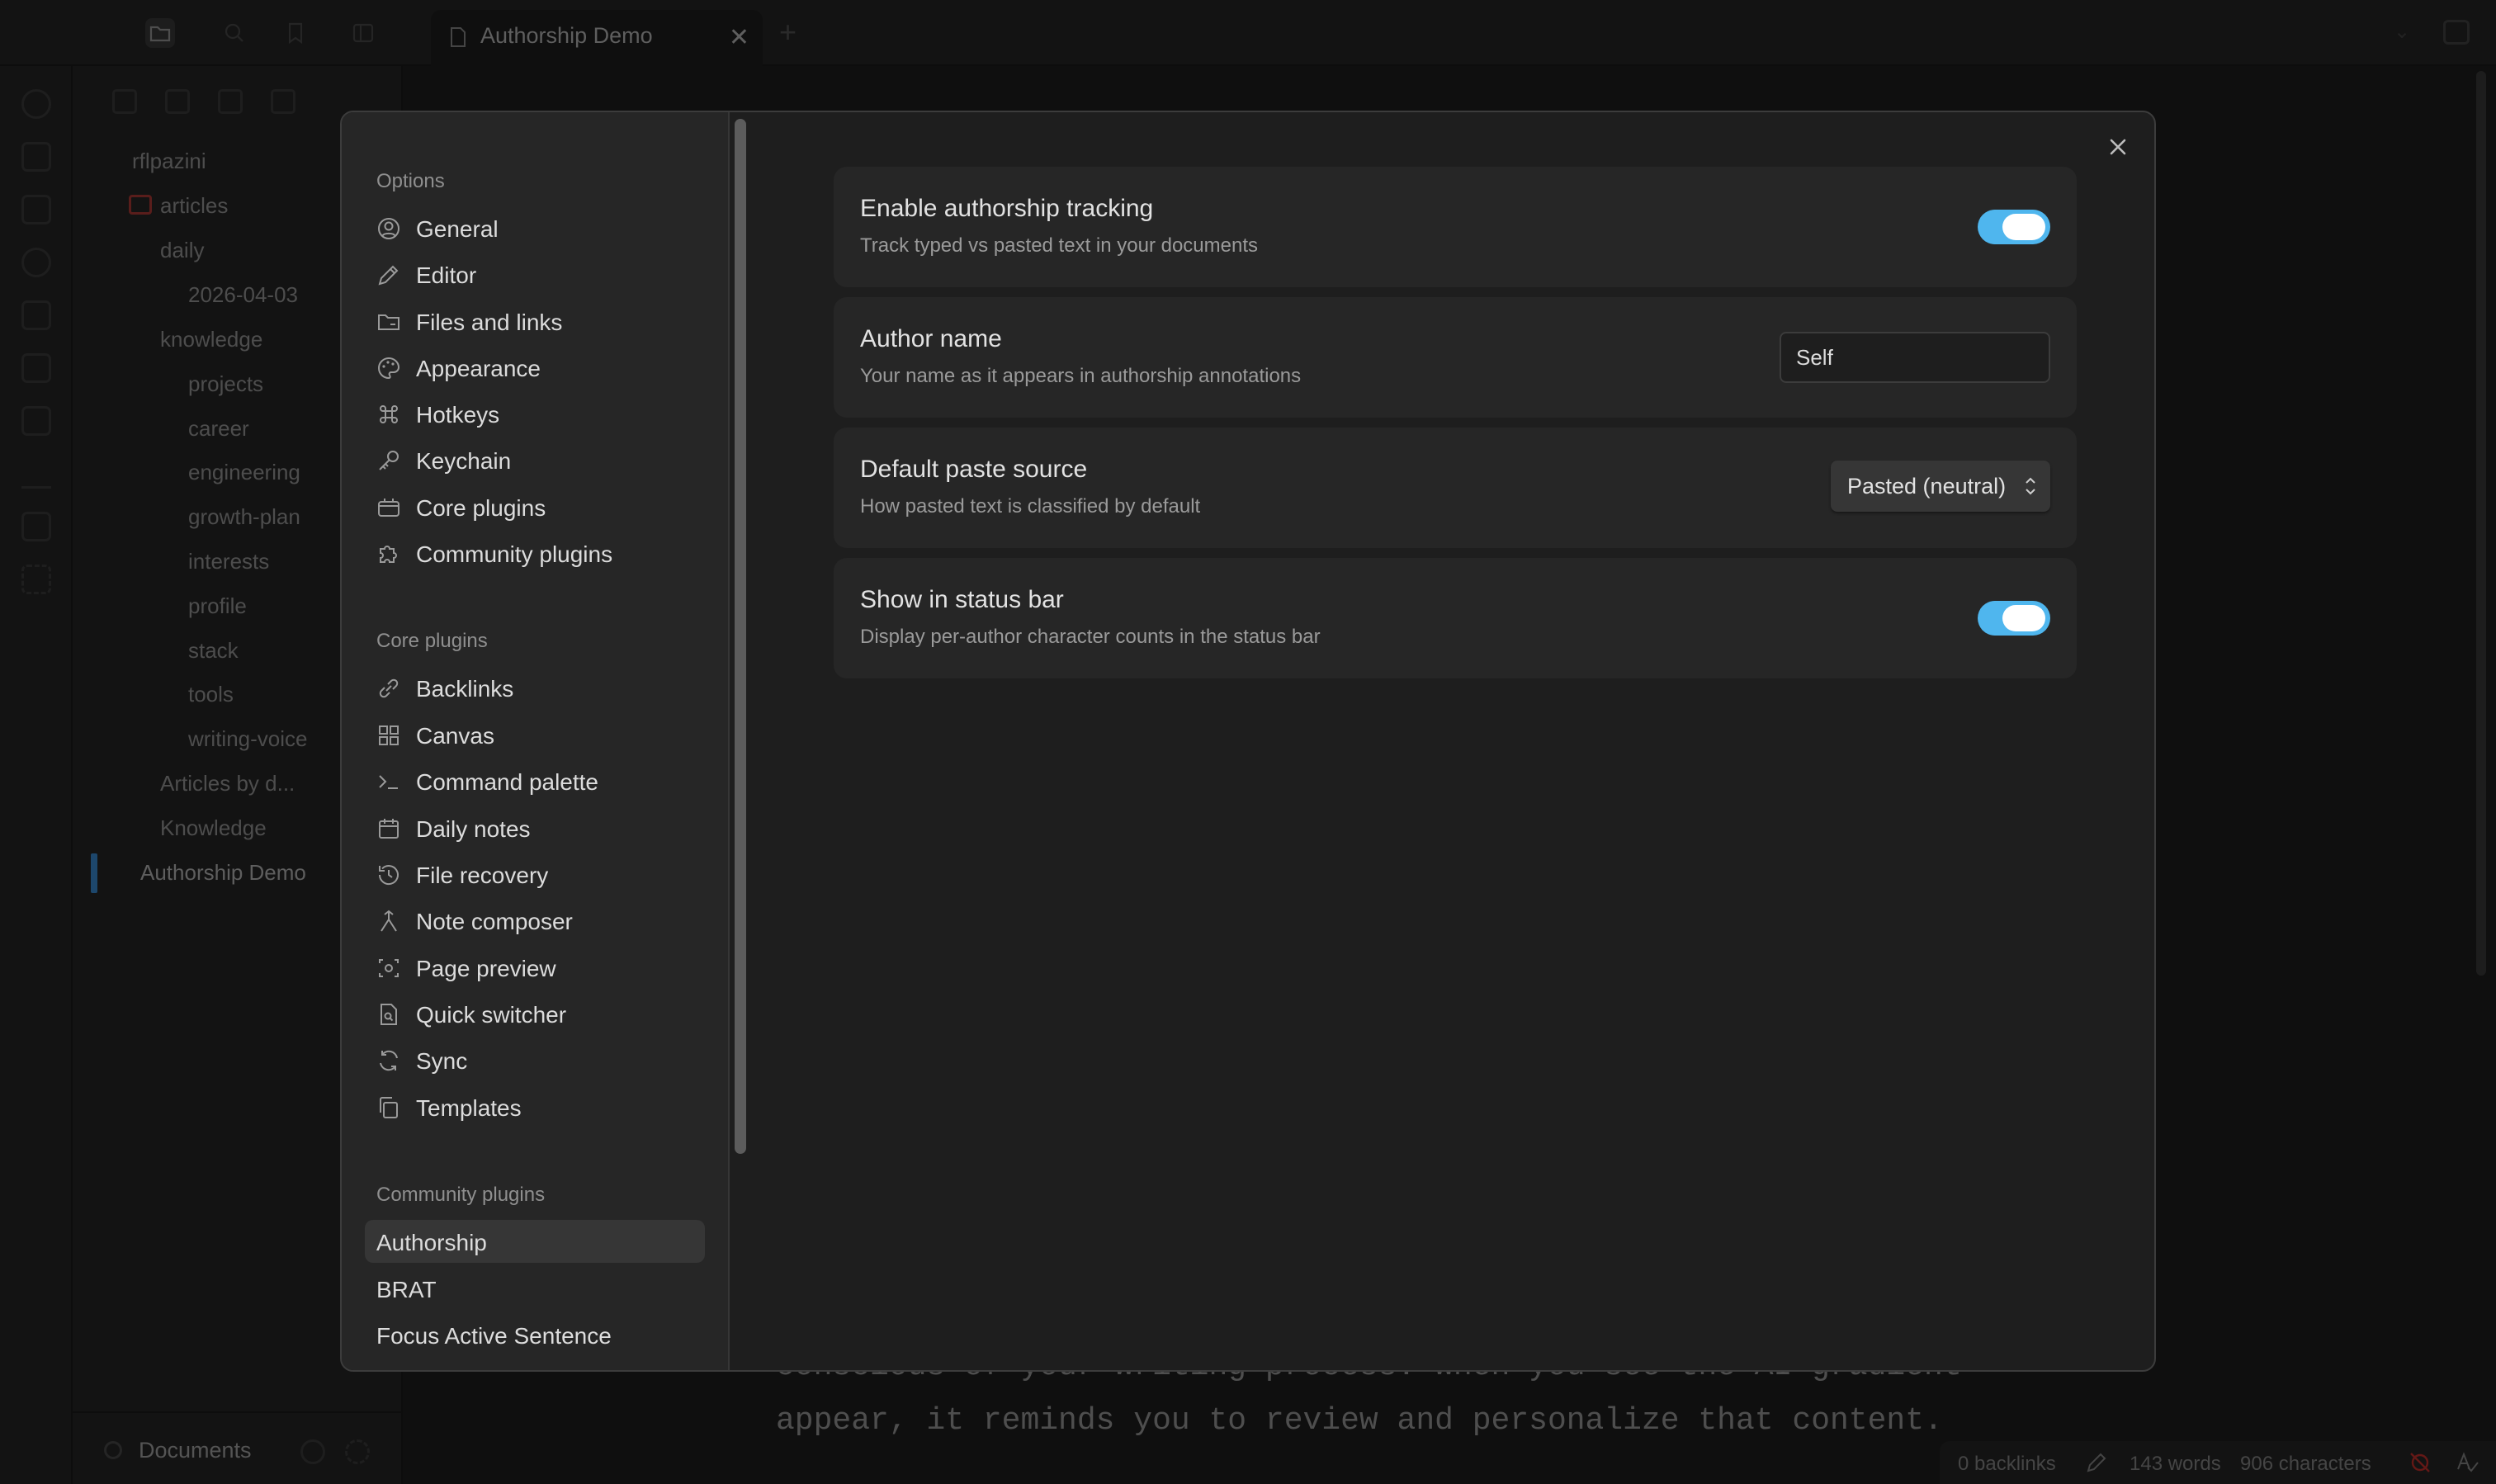 This screenshot has width=2496, height=1484. I want to click on nav-label: Page preview, so click(486, 969).